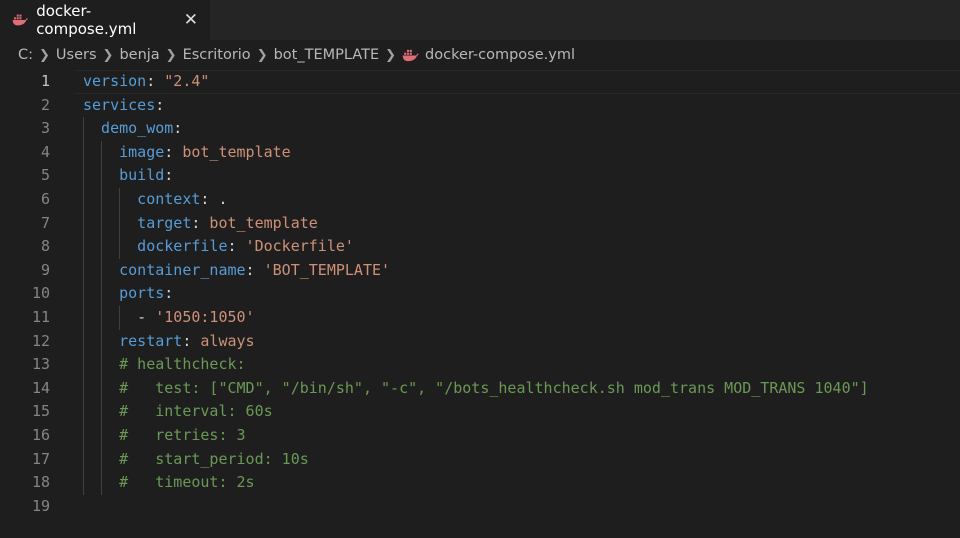 This screenshot has width=960, height=538. I want to click on code-line: 18 # timeout: 2s, so click(480, 483).